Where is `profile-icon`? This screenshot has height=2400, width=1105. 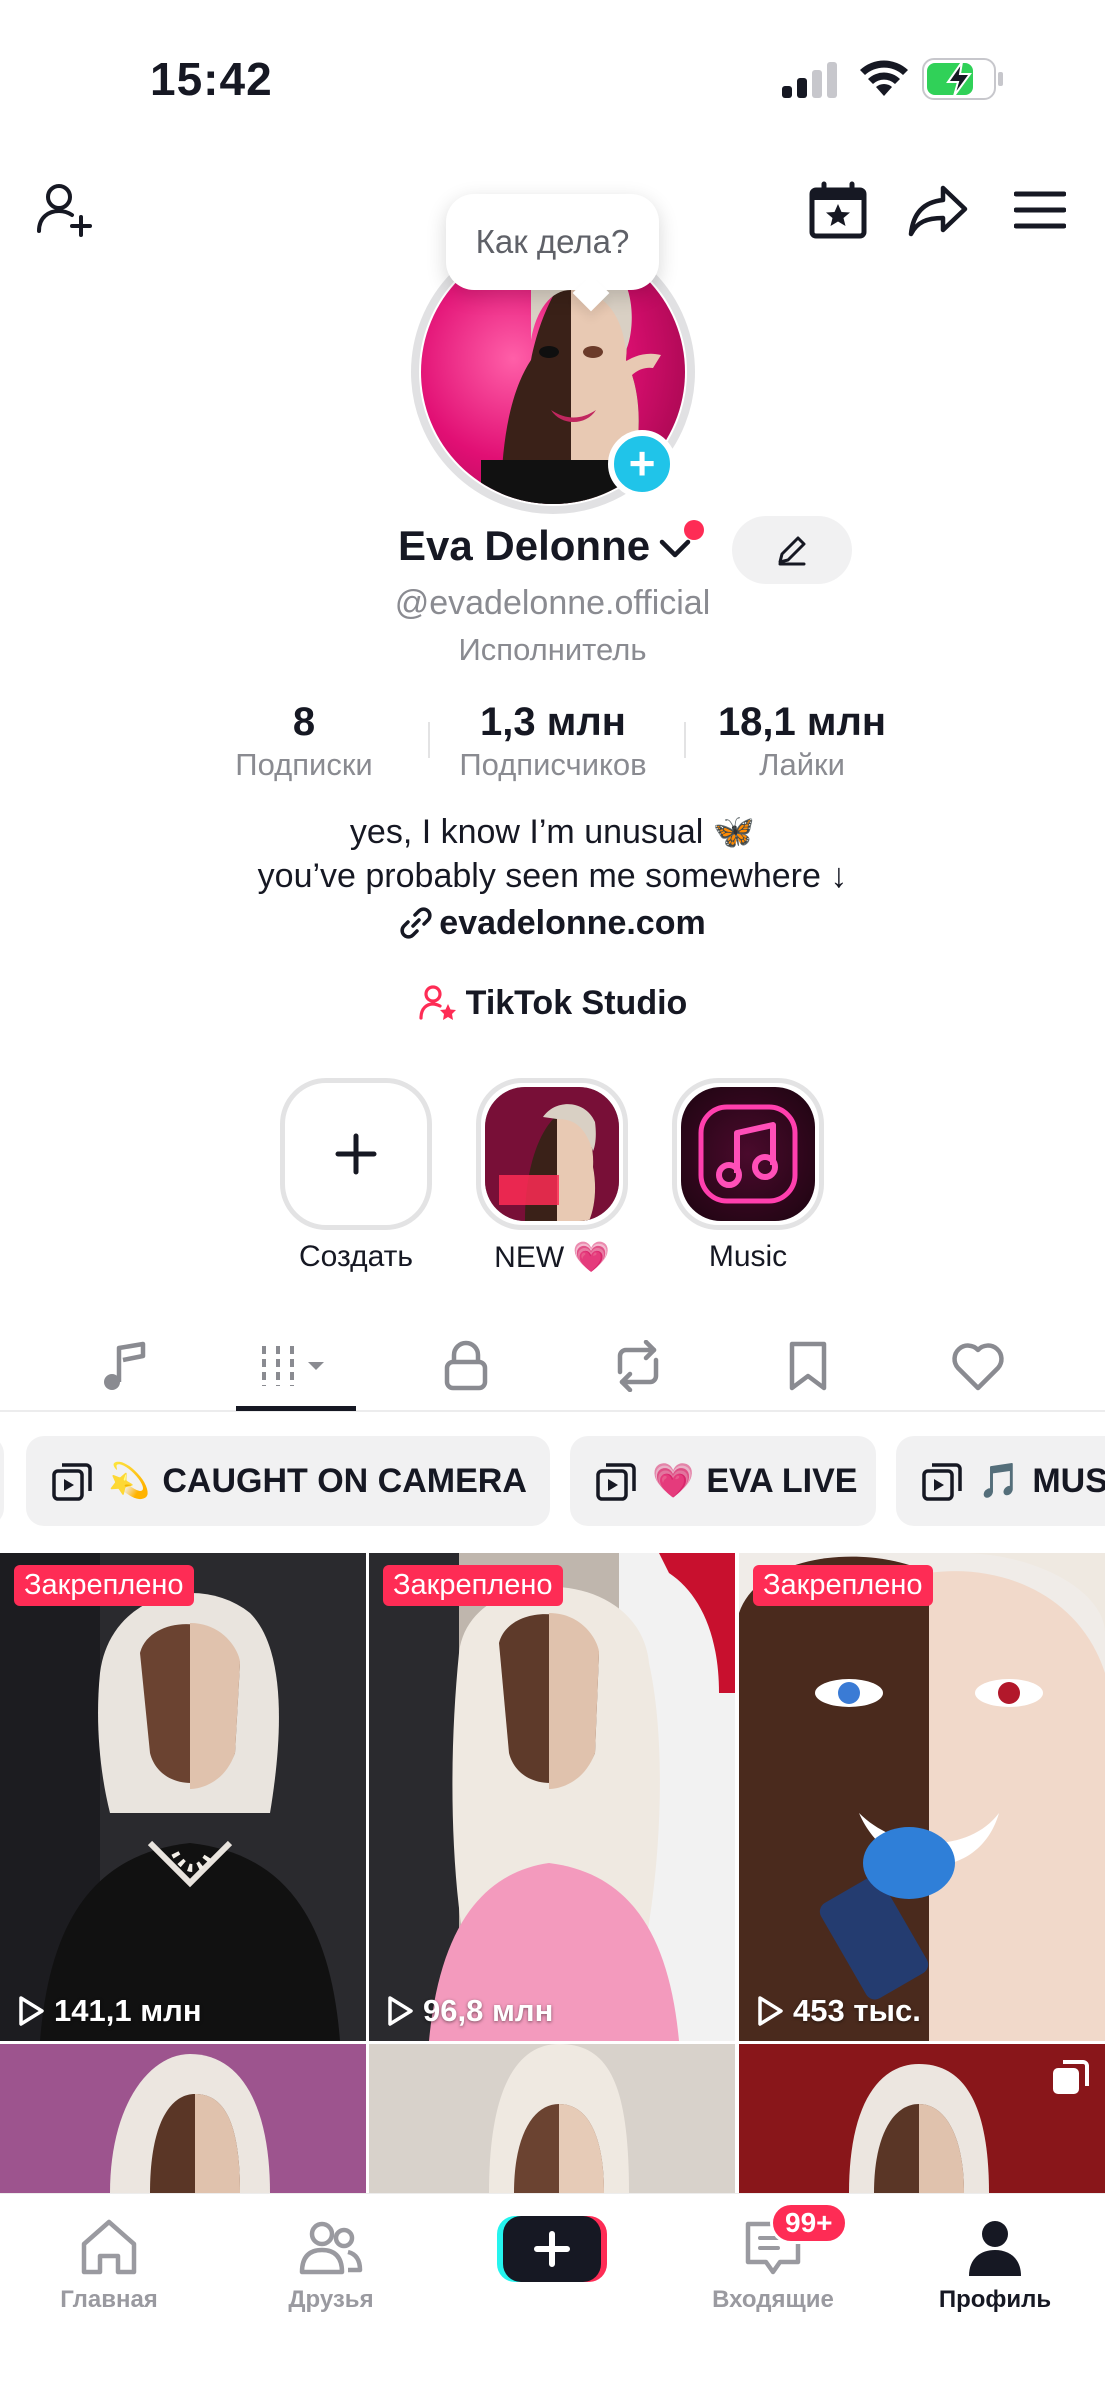
profile-icon is located at coordinates (995, 2248).